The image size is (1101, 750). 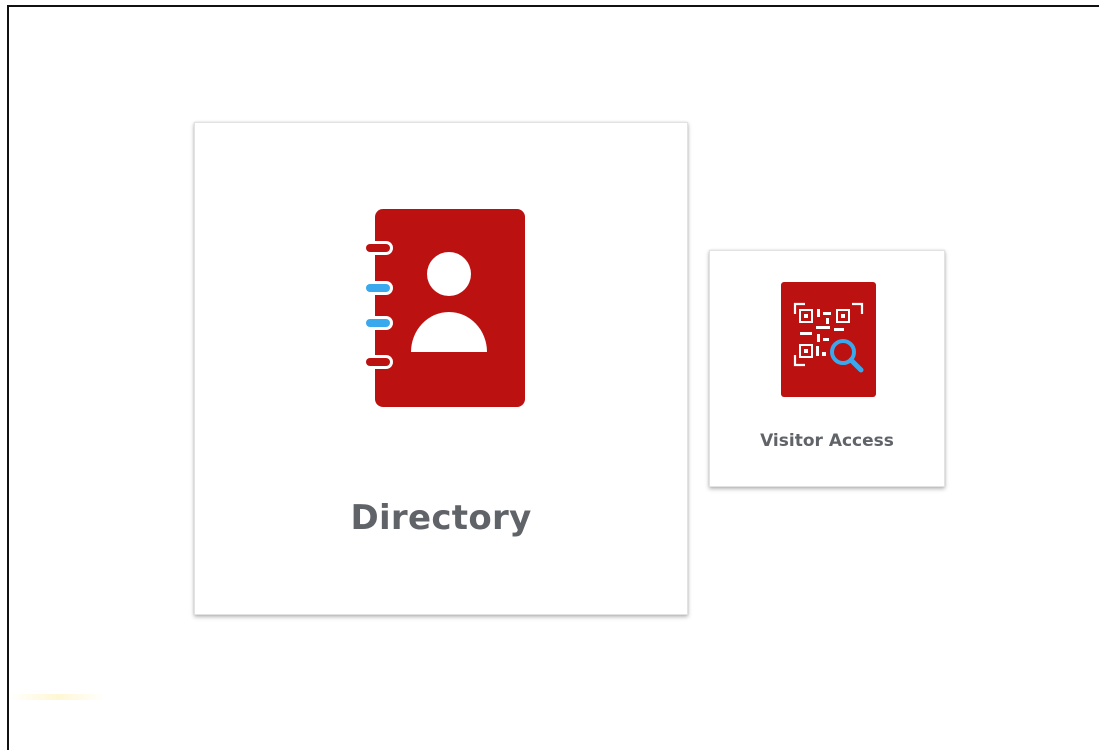 What do you see at coordinates (827, 441) in the screenshot?
I see `visitor-access-label: Visitor Access` at bounding box center [827, 441].